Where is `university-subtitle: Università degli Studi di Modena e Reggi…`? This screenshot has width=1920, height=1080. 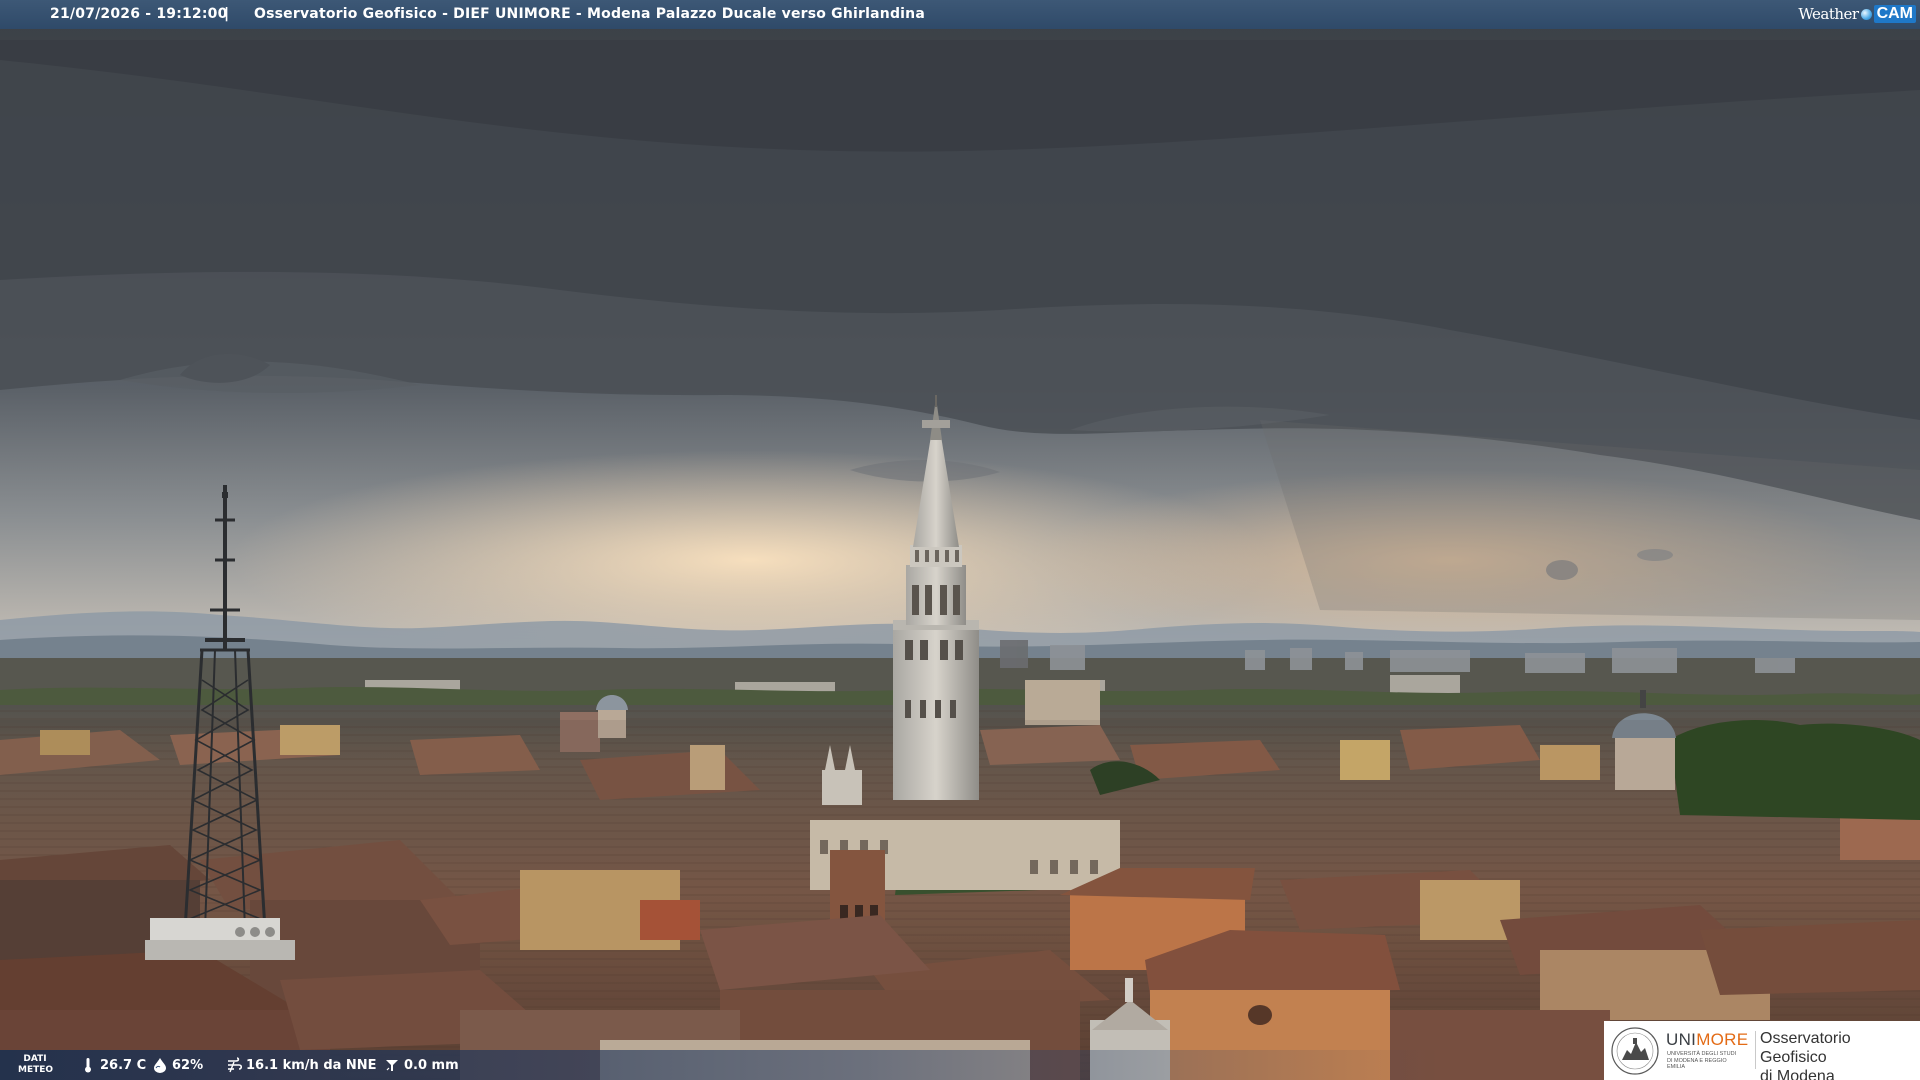
university-subtitle: Università degli Studi di Modena e Reggi… is located at coordinates (1702, 1060).